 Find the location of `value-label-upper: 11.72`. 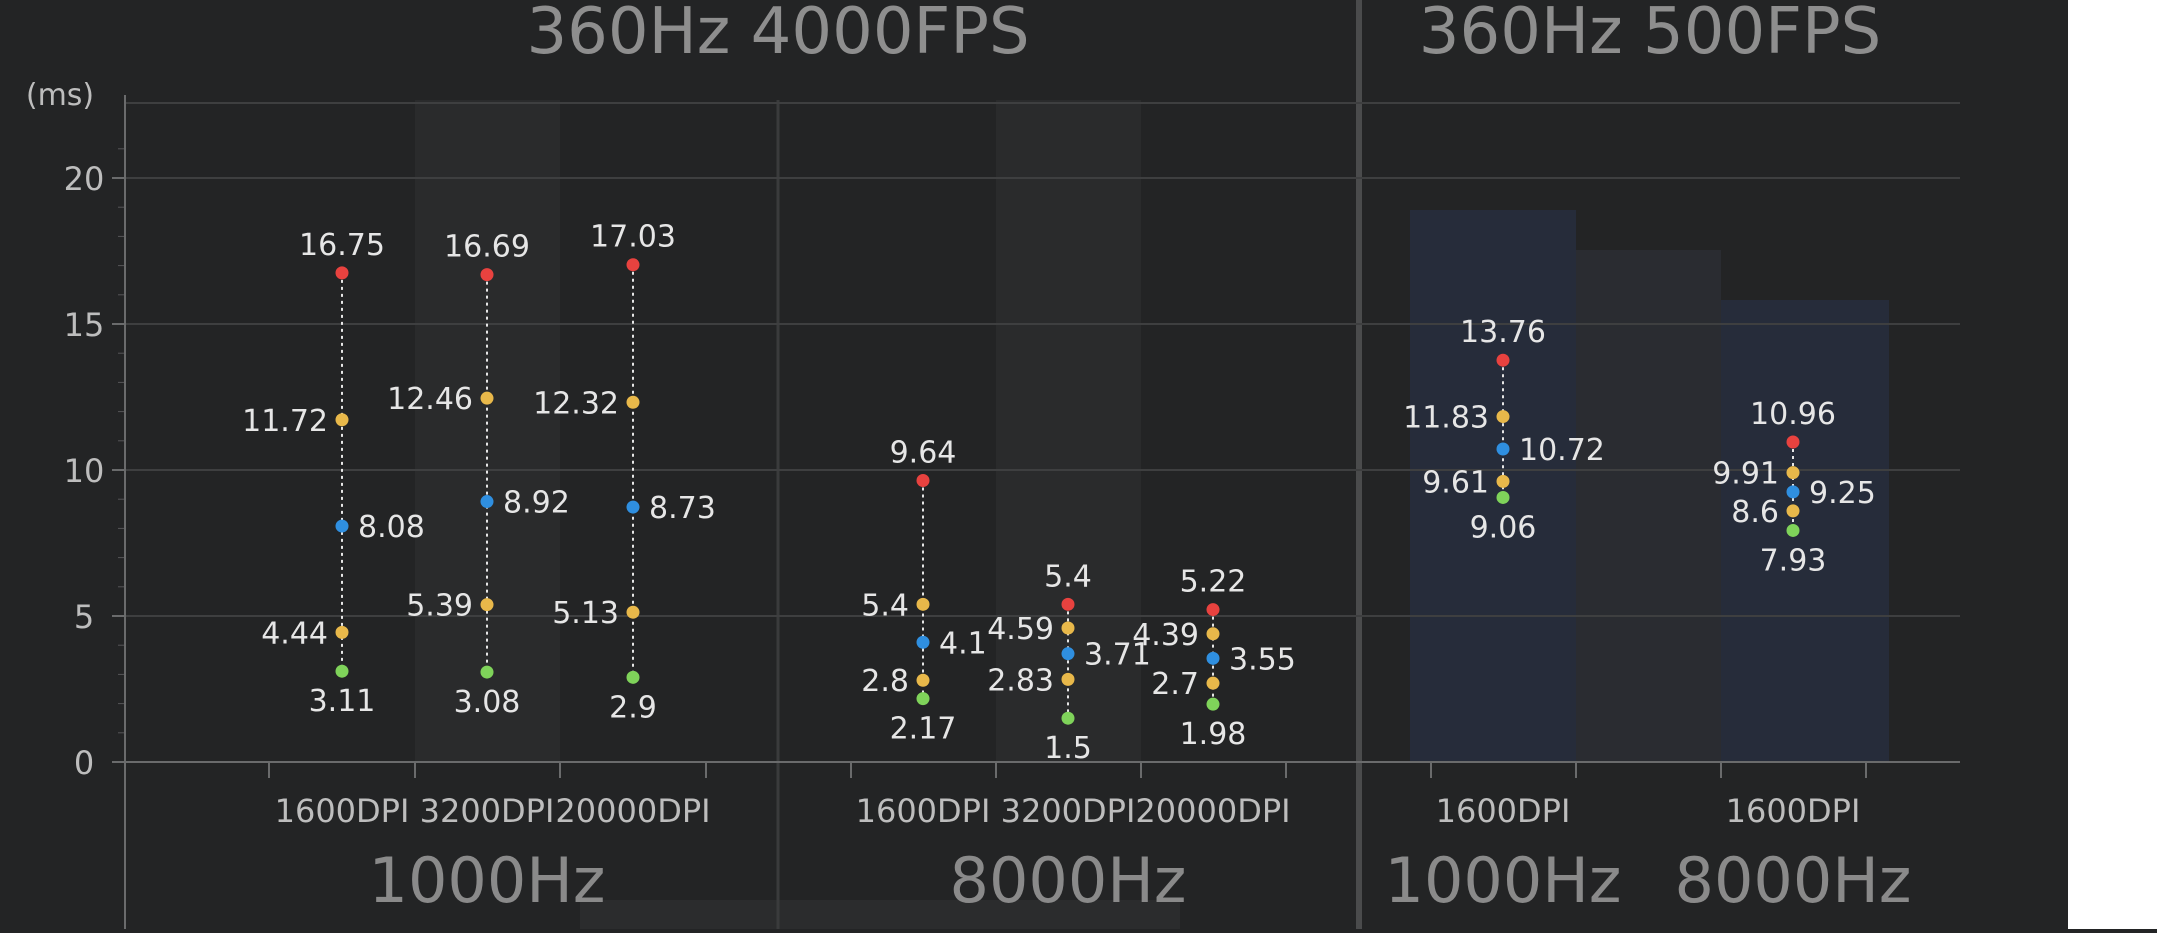

value-label-upper: 11.72 is located at coordinates (285, 421).